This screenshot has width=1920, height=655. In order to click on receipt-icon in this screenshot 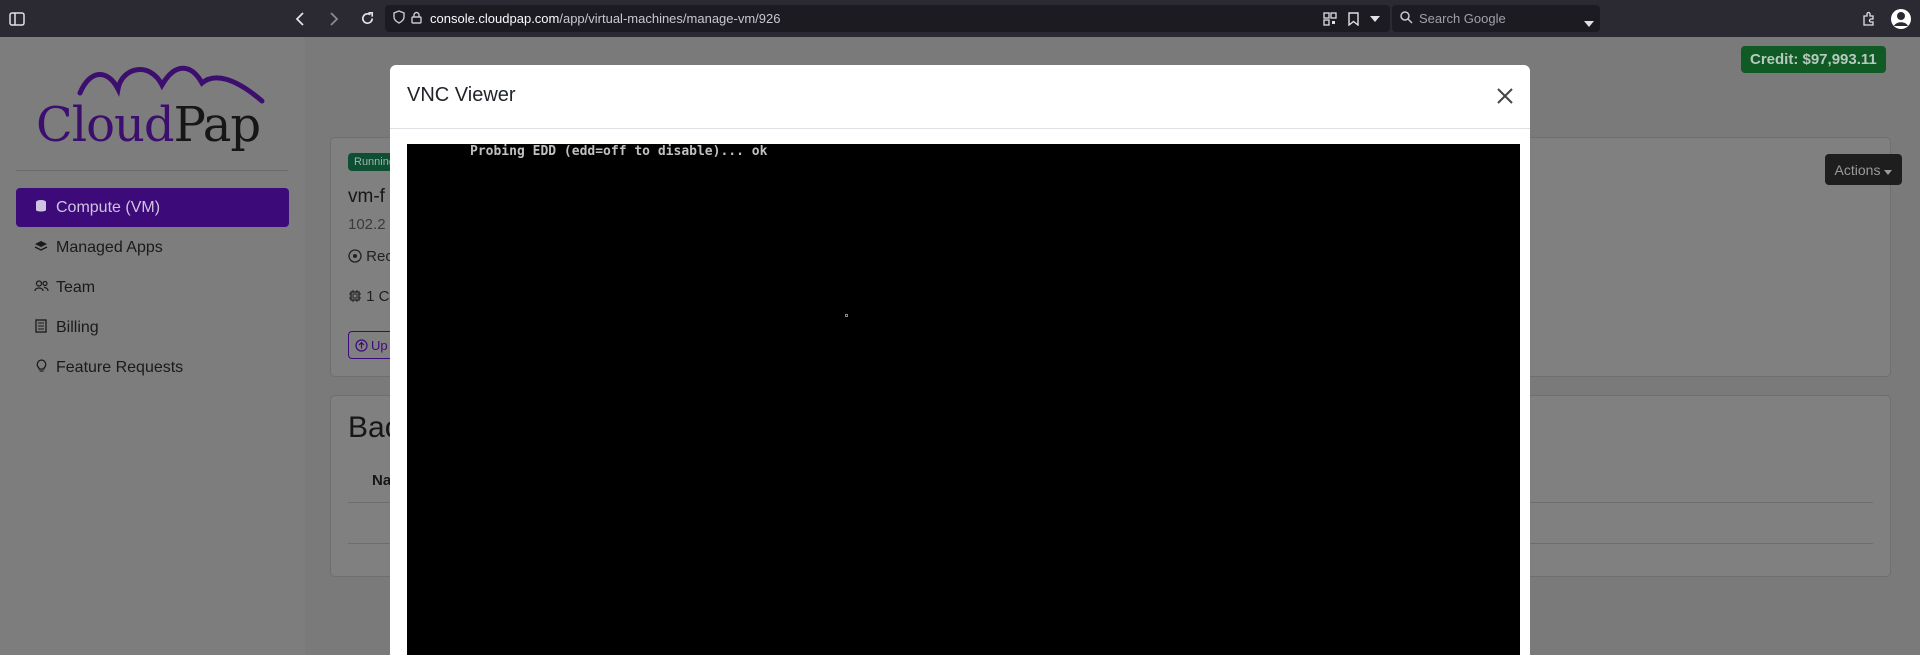, I will do `click(41, 327)`.